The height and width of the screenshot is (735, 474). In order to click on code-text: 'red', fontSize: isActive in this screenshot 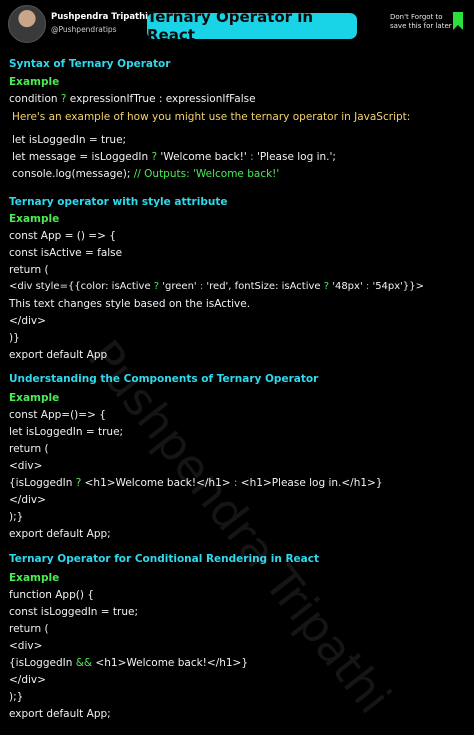, I will do `click(263, 286)`.